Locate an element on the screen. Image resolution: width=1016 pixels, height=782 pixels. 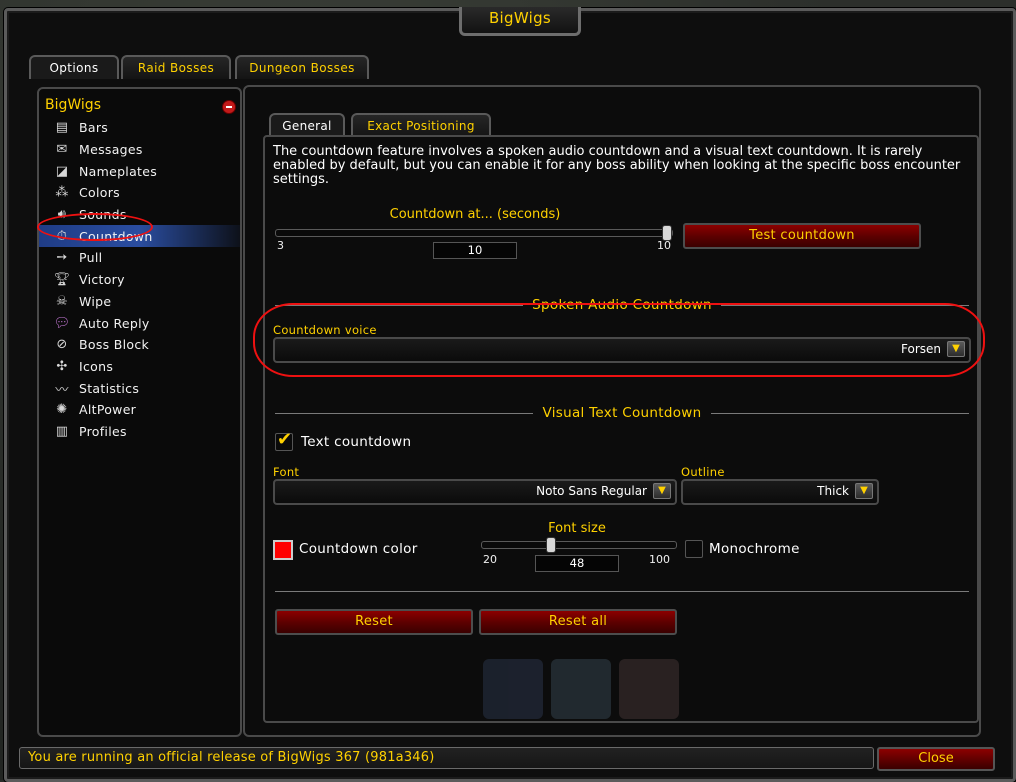
sidebar-item-label: Statistics is located at coordinates (109, 388).